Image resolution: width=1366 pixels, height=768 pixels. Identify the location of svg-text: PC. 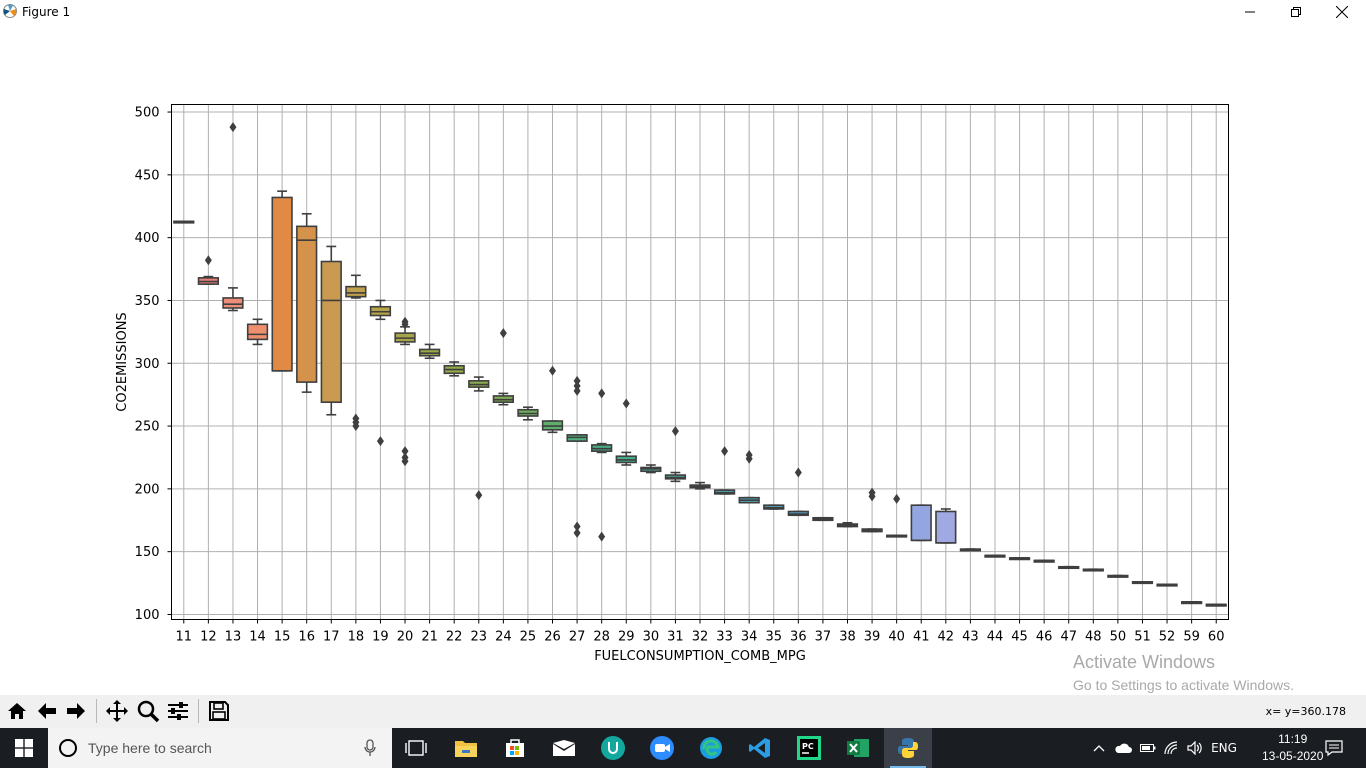
(808, 746).